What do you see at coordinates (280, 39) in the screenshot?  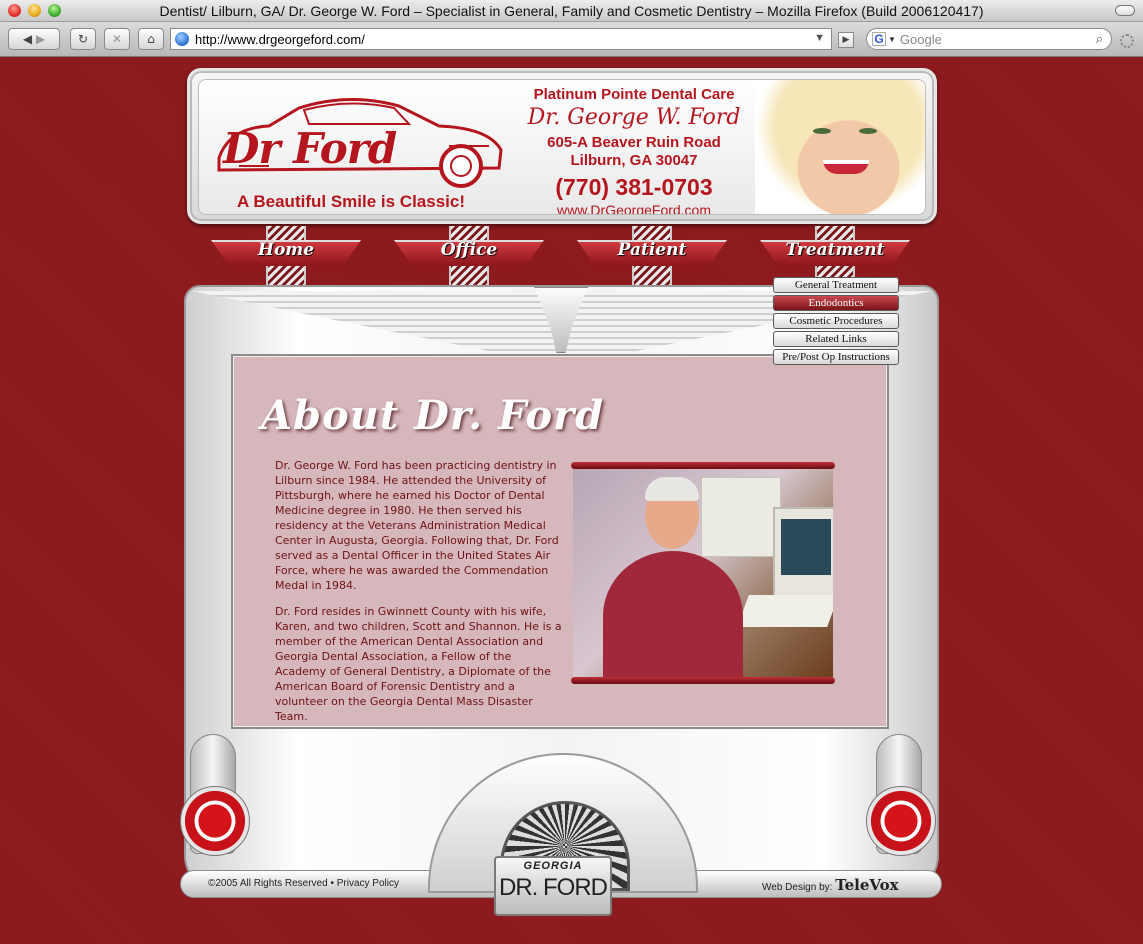 I see `url-text: http://www.drgeorgeford.com/` at bounding box center [280, 39].